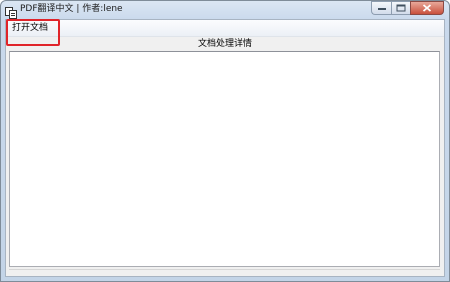  I want to click on pdf-app-icon, so click(11, 11).